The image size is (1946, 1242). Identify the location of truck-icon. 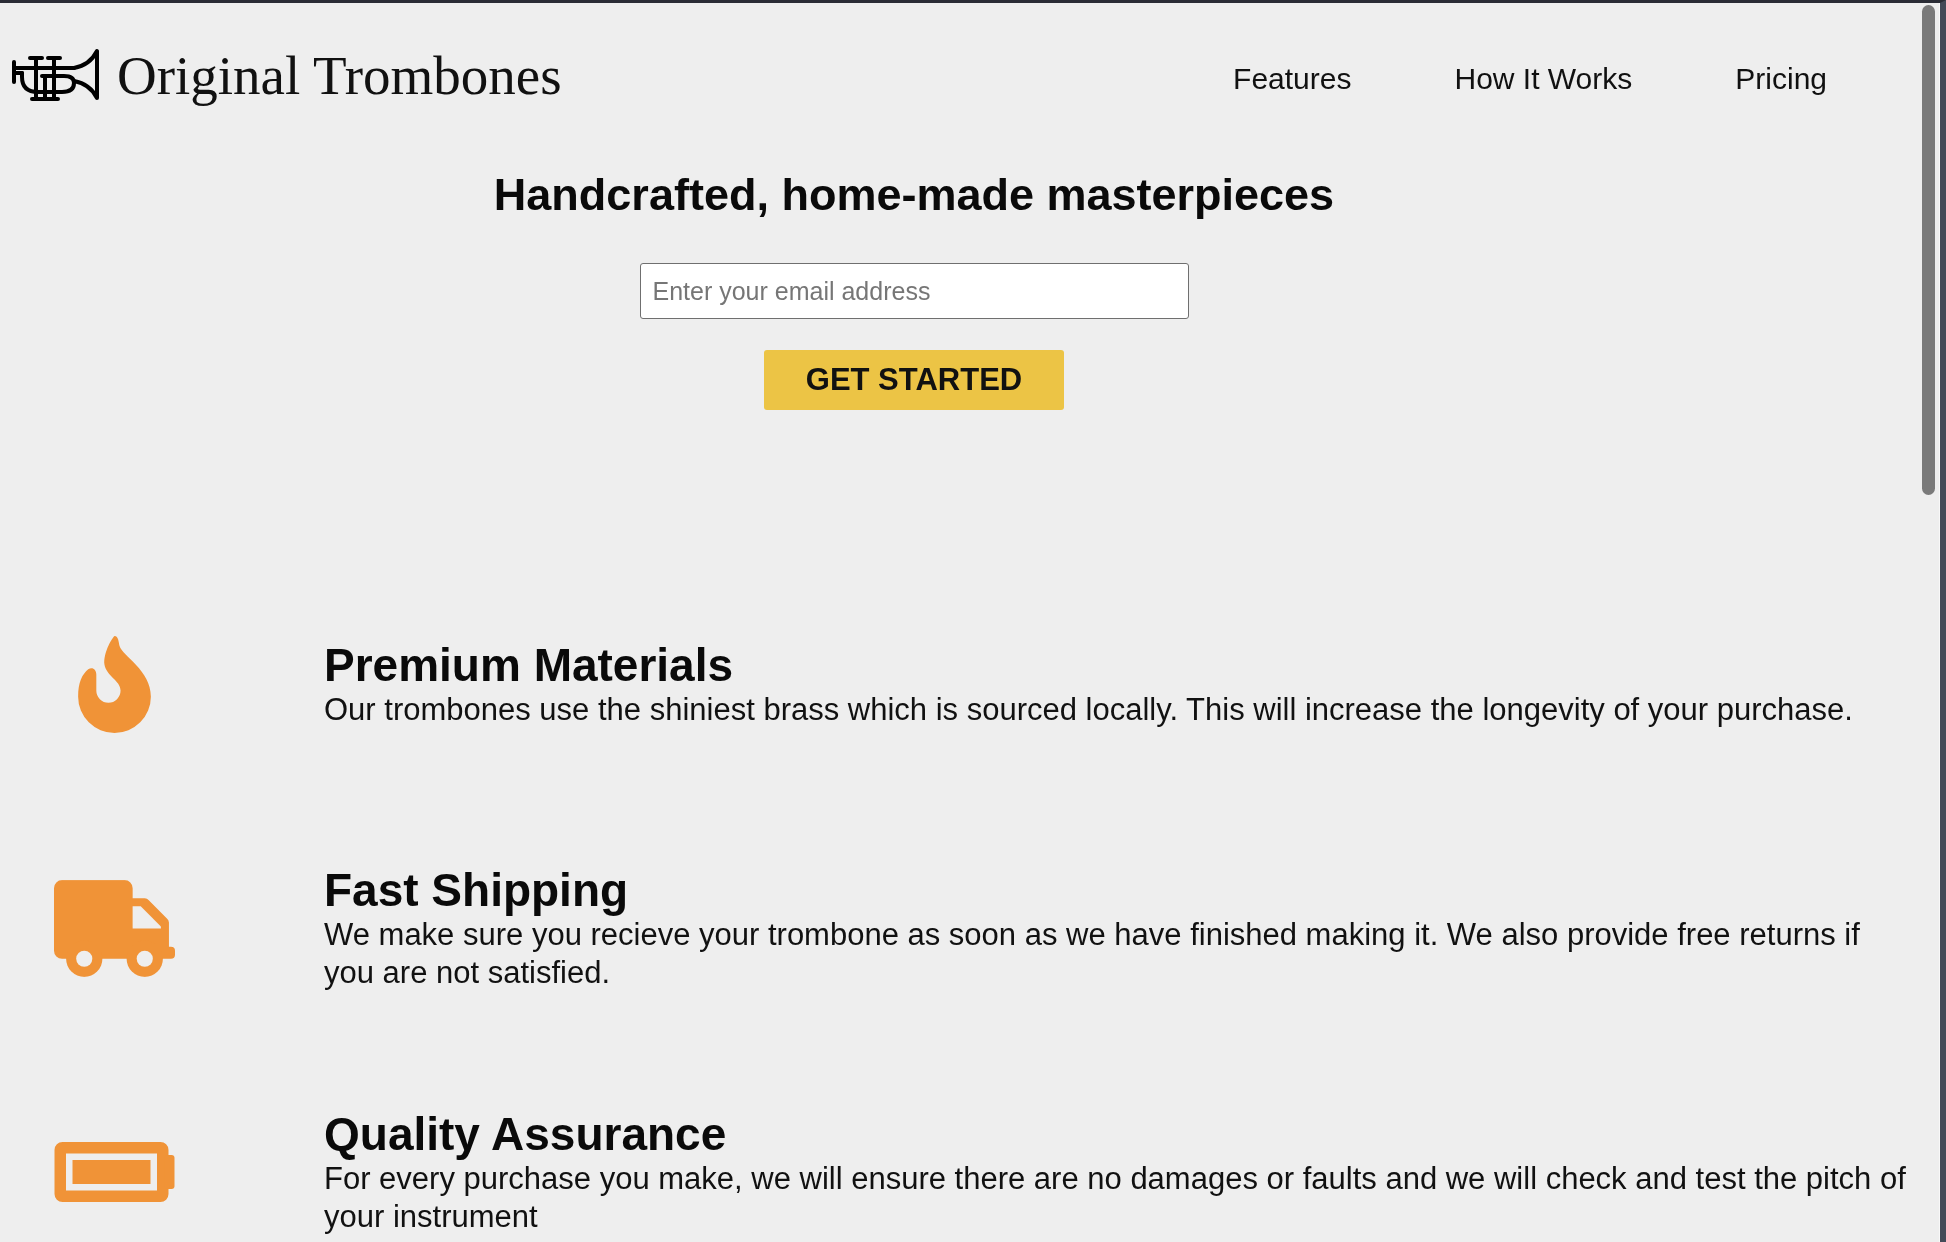
(114, 928).